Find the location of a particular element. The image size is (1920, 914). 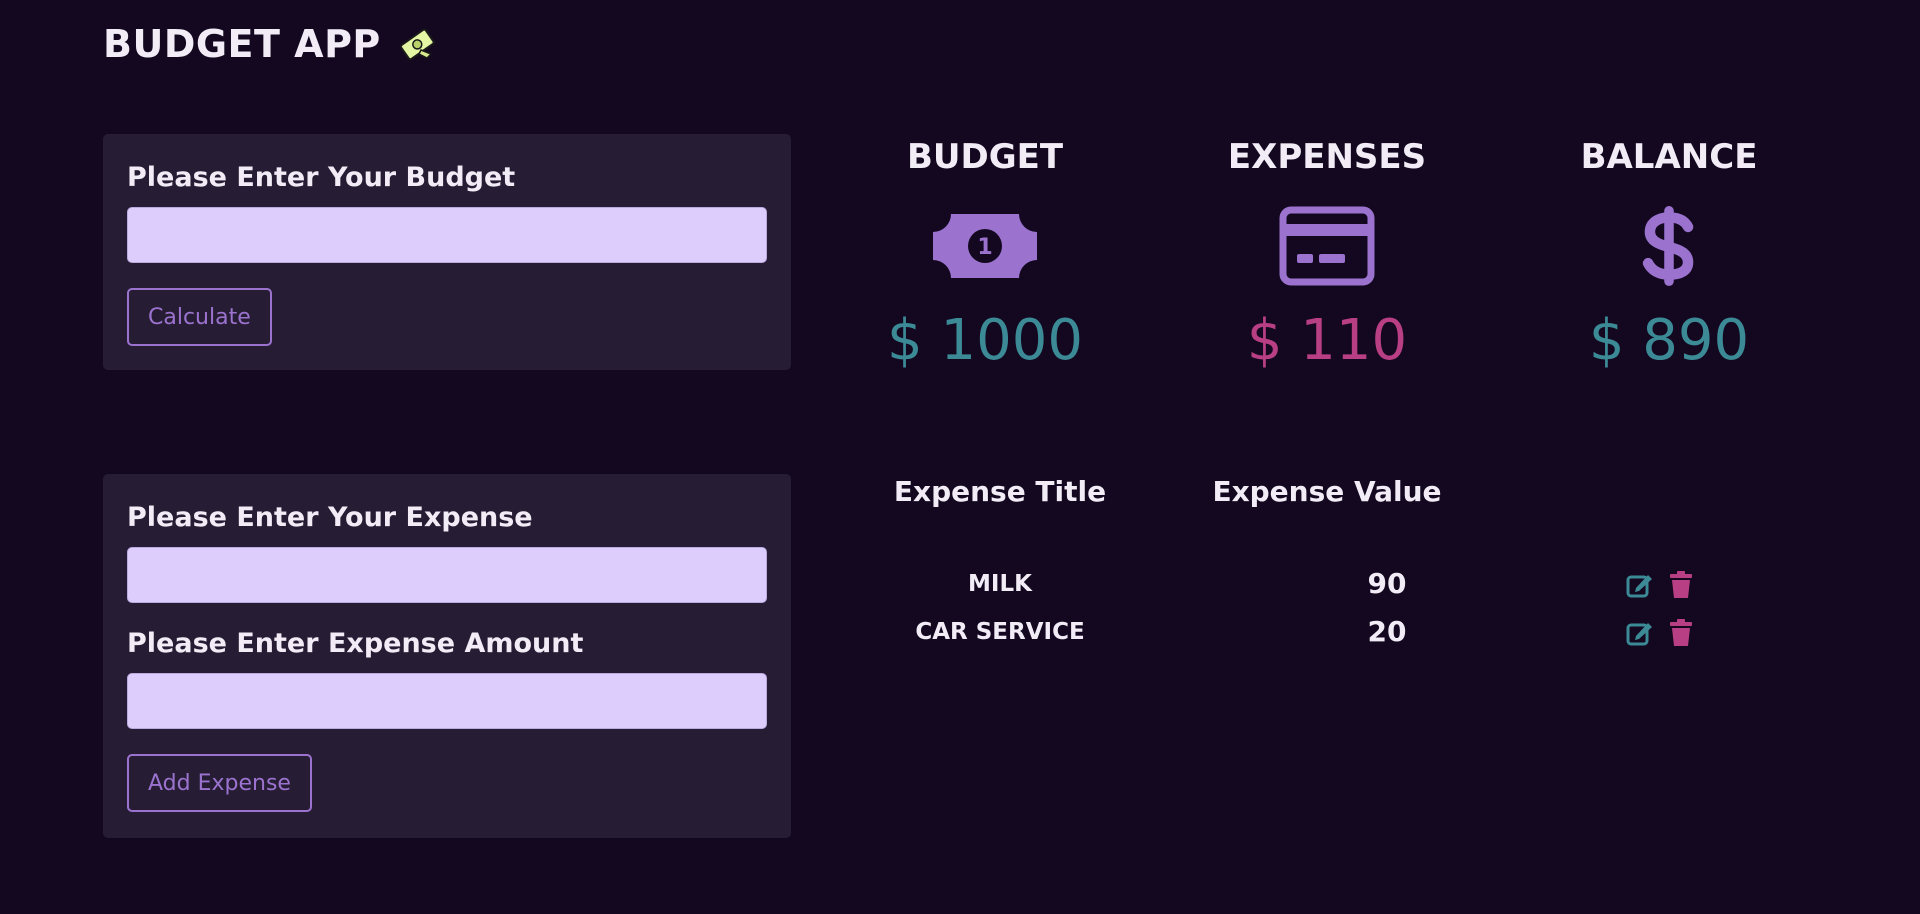

expense-title-input is located at coordinates (447, 575).